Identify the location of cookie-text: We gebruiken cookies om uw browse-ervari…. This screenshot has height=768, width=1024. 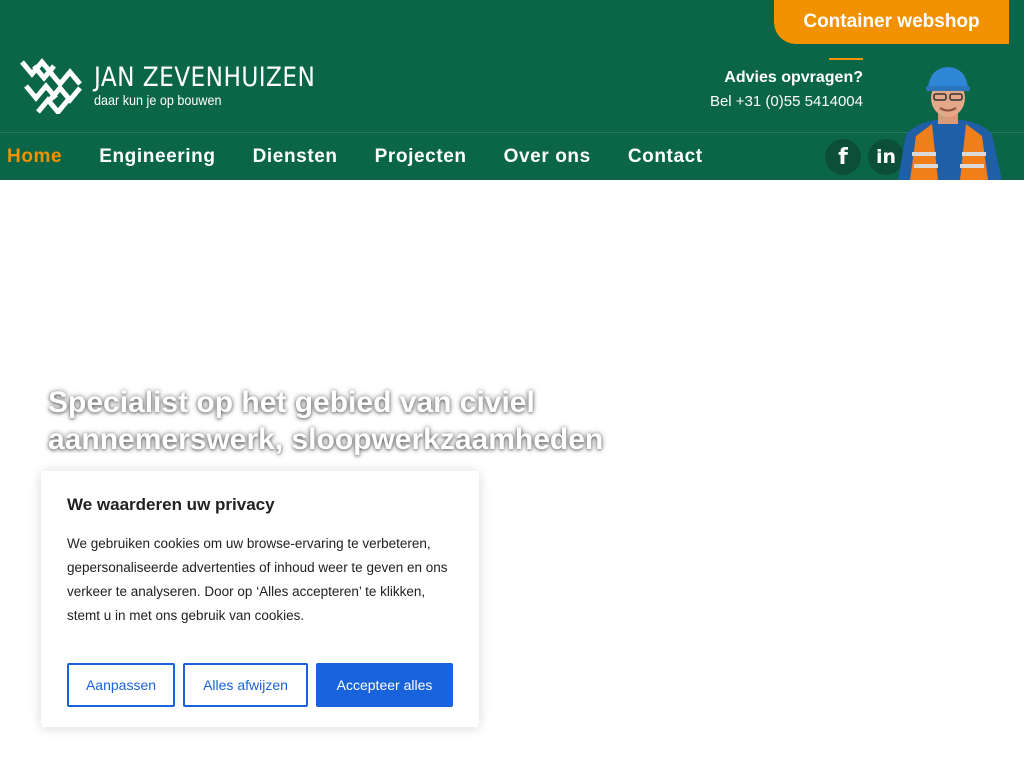
(257, 579).